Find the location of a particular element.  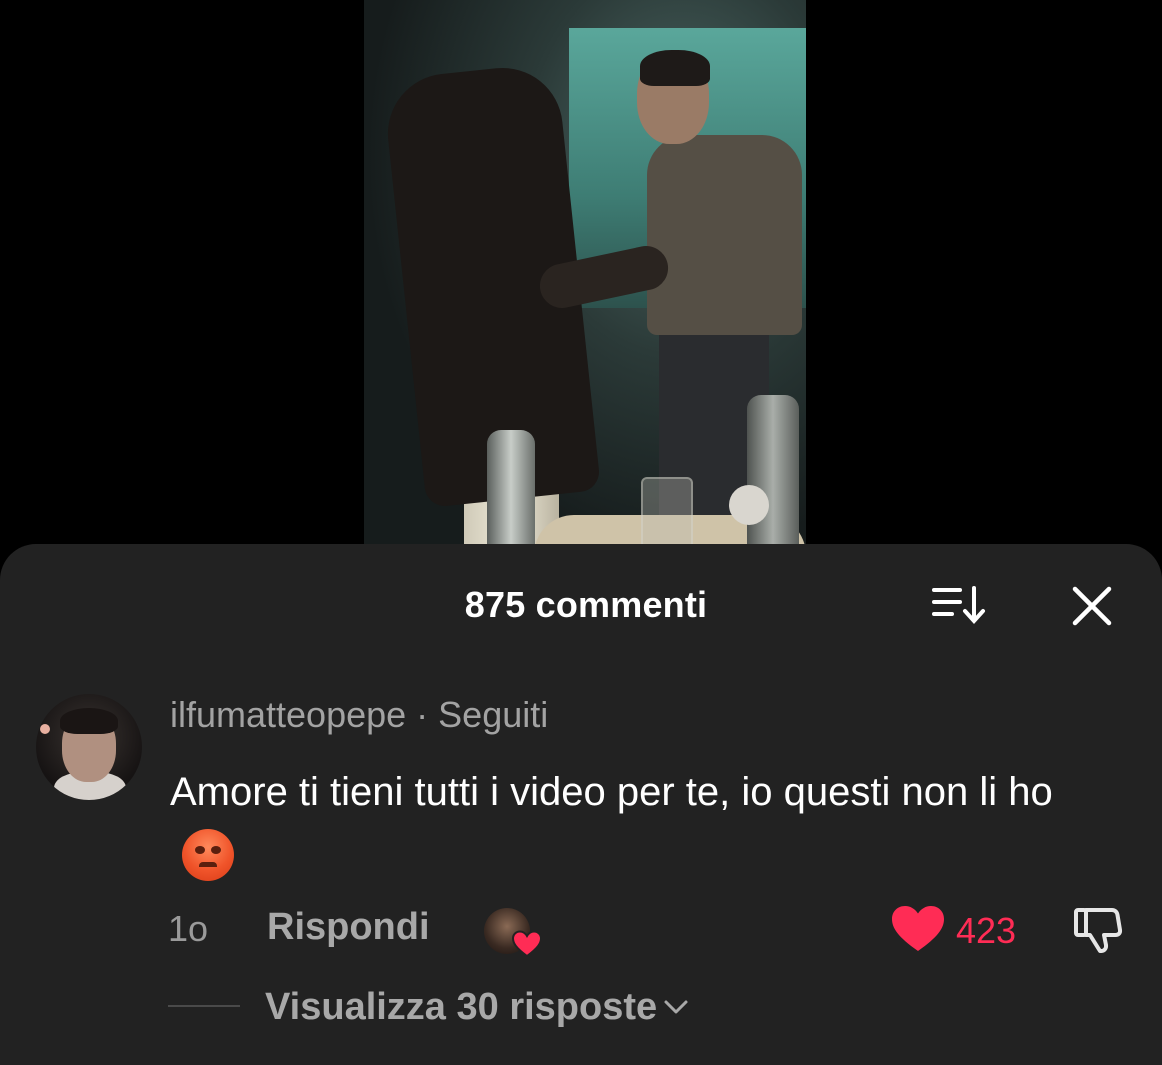

reply-button: Rispondi is located at coordinates (348, 927).